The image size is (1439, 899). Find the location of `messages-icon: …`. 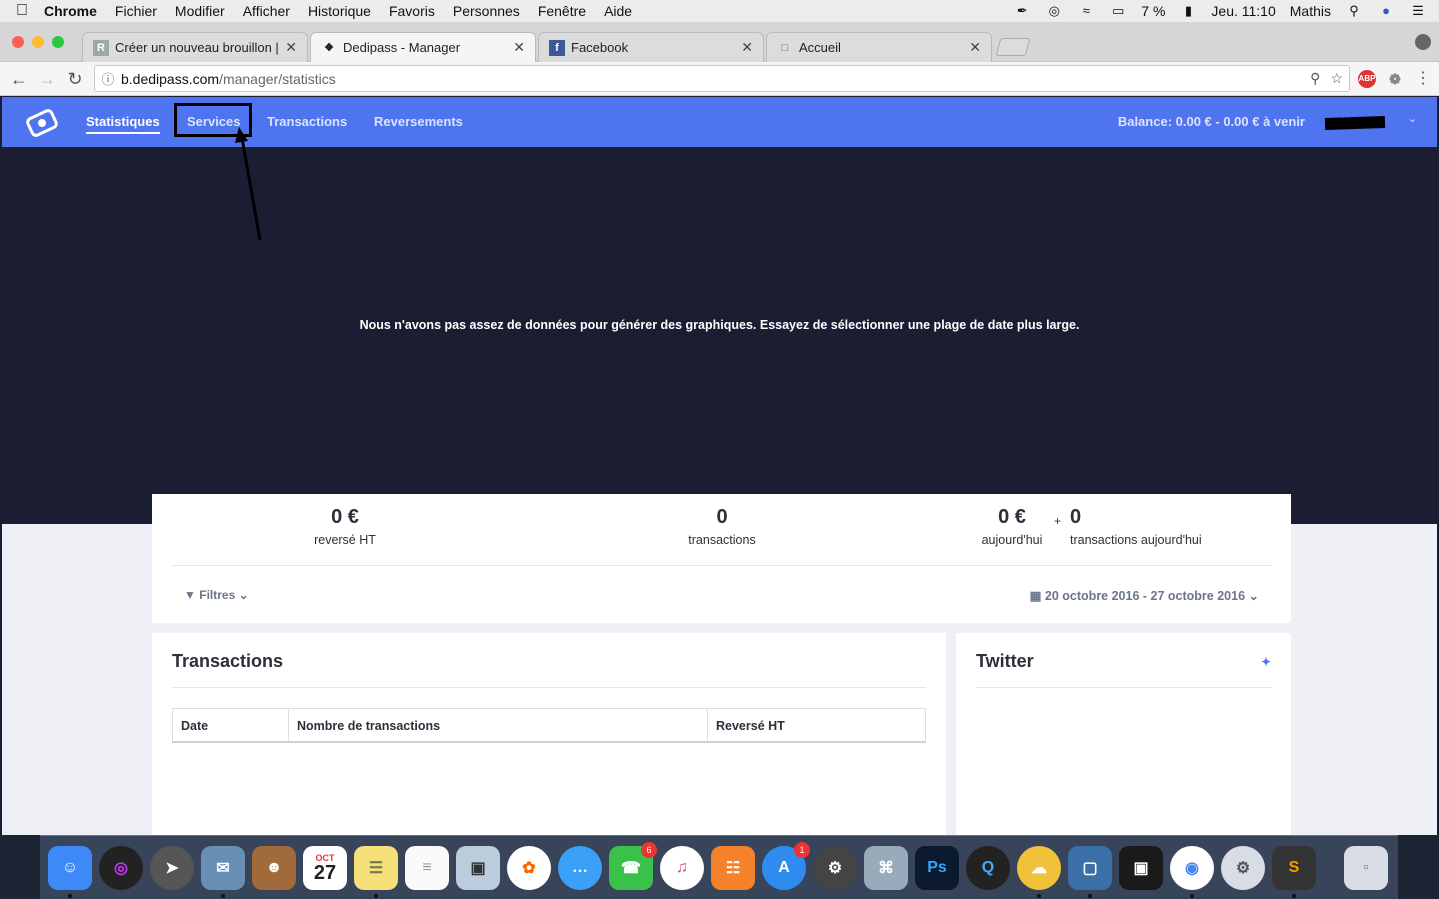

messages-icon: … is located at coordinates (580, 868).